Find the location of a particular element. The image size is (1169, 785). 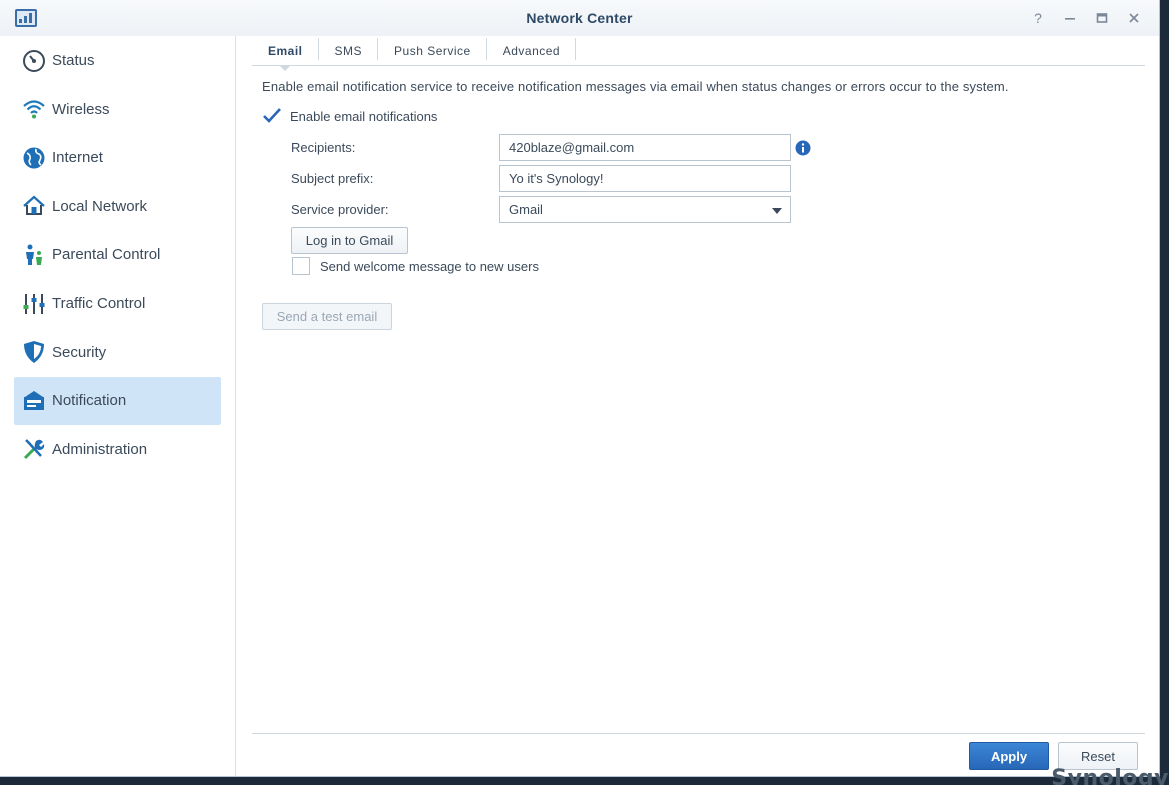

sidebar-item-administration: Administration is located at coordinates (117, 449).